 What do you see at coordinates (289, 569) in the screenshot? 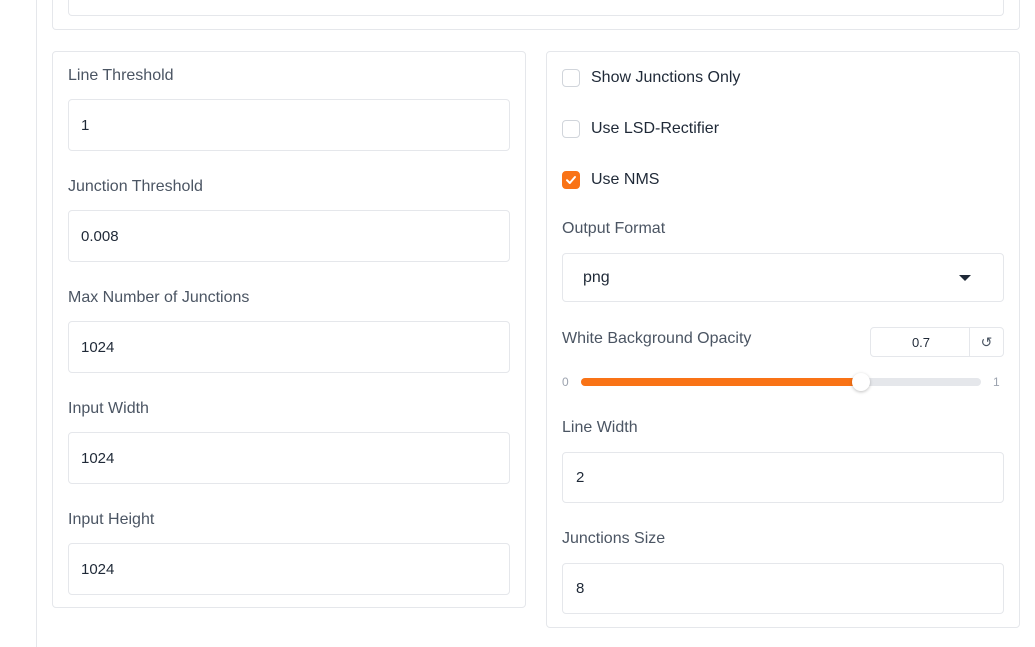
I see `input-height-input: 1024` at bounding box center [289, 569].